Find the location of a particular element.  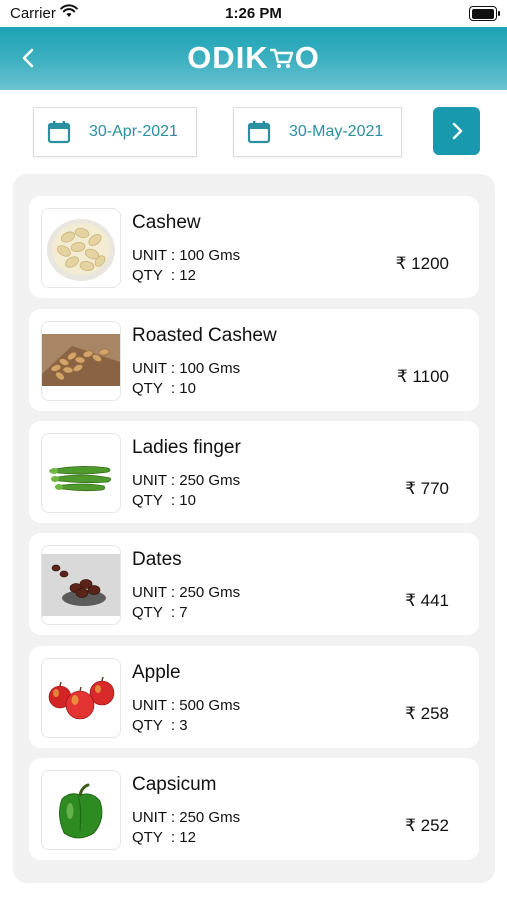

product-price: ₹ 1200 is located at coordinates (422, 263).